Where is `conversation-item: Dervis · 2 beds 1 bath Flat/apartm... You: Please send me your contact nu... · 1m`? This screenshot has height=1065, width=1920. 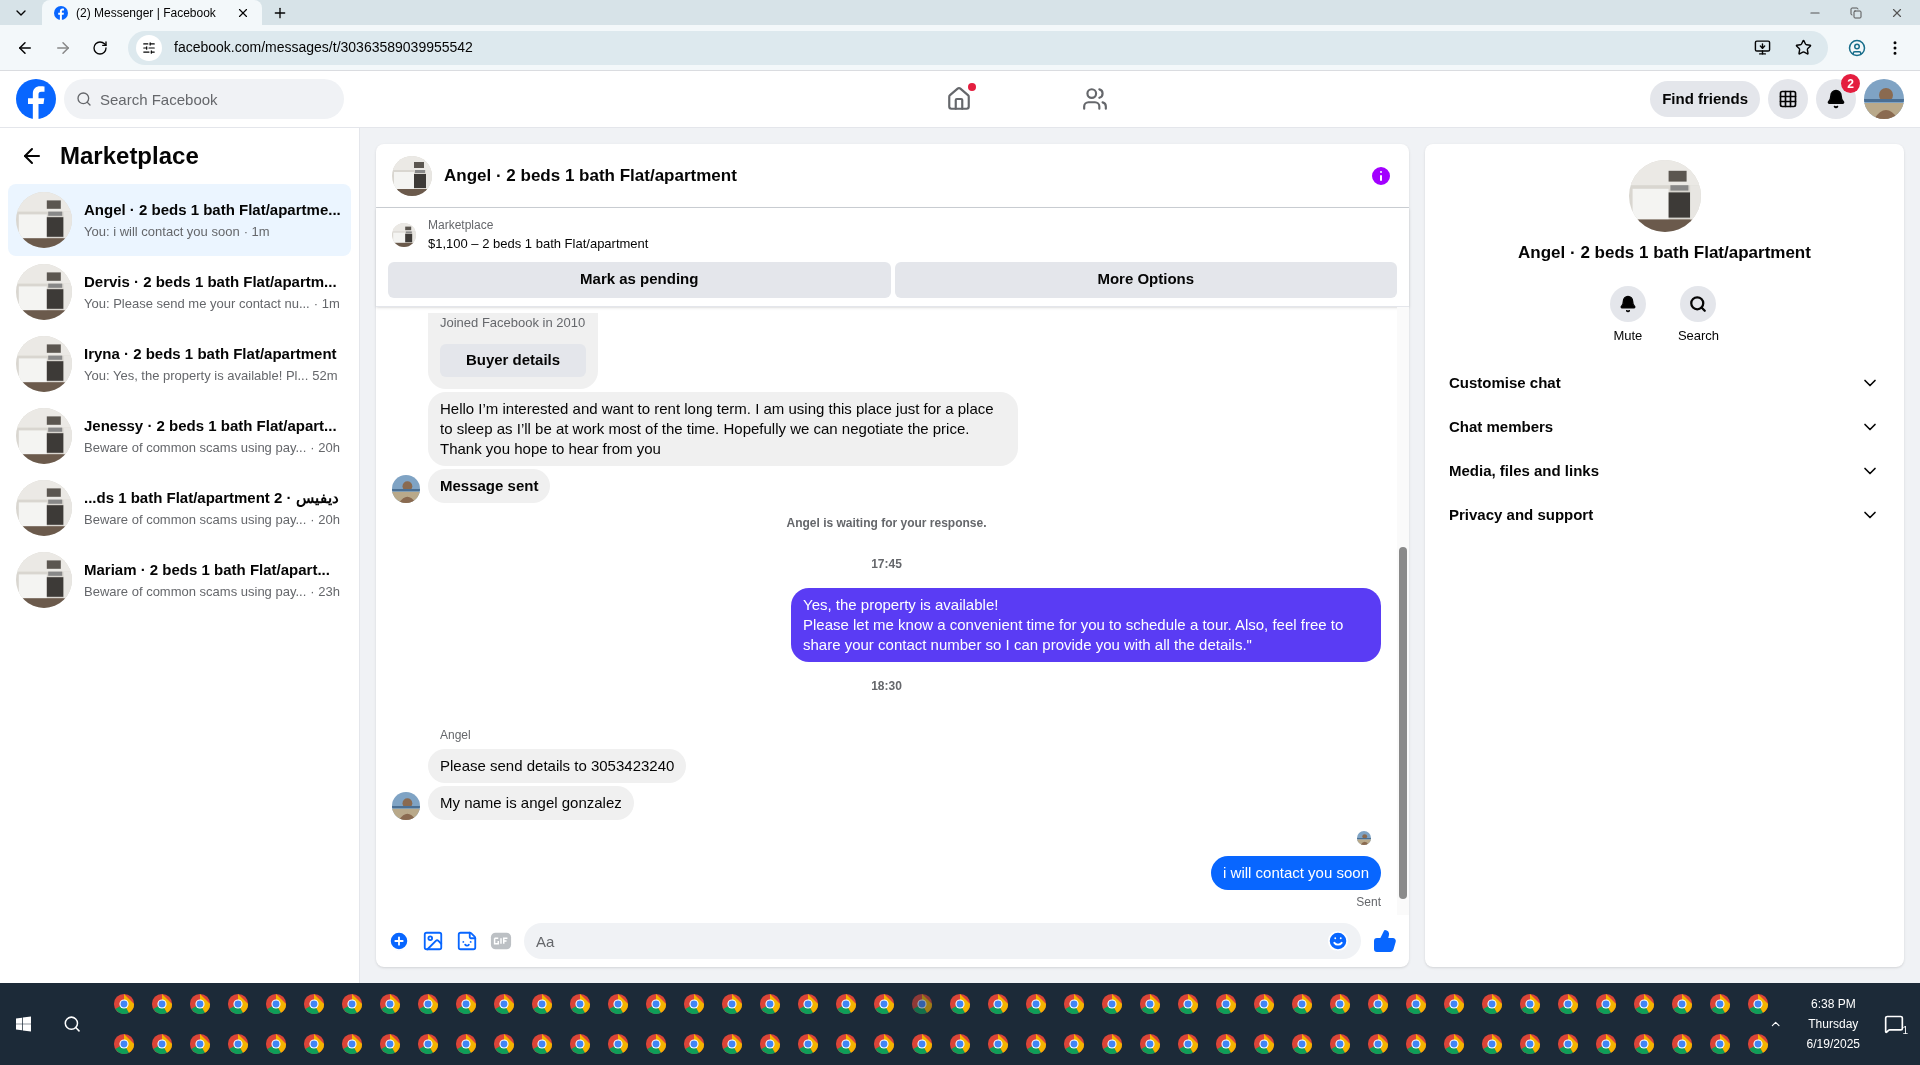 conversation-item: Dervis · 2 beds 1 bath Flat/apartm... You: Please send me your contact nu... · 1m is located at coordinates (179, 292).